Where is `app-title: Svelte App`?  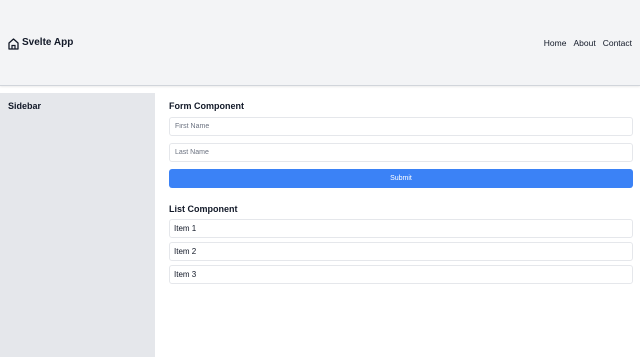 app-title: Svelte App is located at coordinates (48, 42).